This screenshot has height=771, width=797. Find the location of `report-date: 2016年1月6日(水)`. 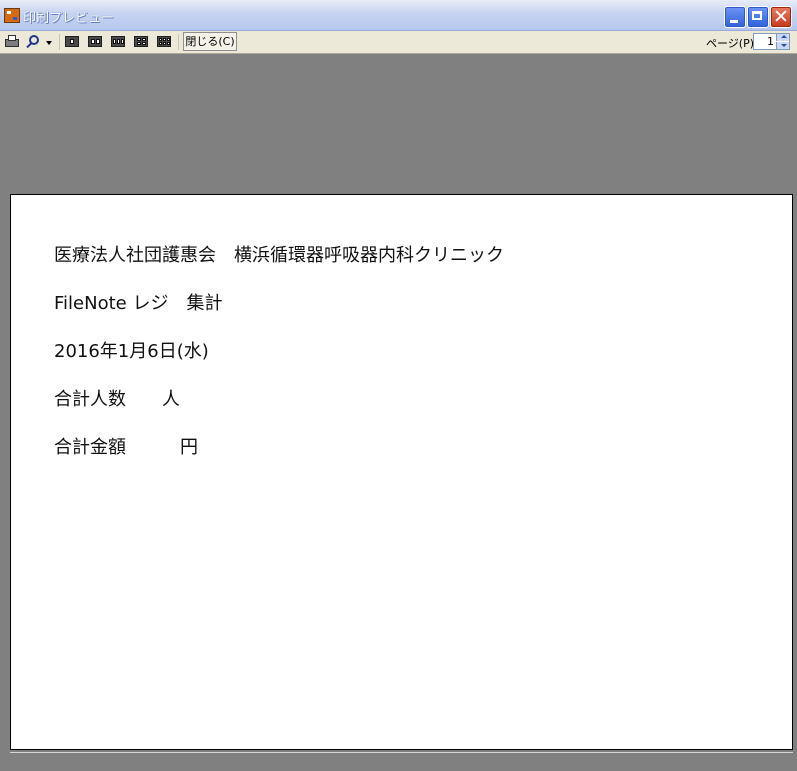

report-date: 2016年1月6日(水) is located at coordinates (131, 351).